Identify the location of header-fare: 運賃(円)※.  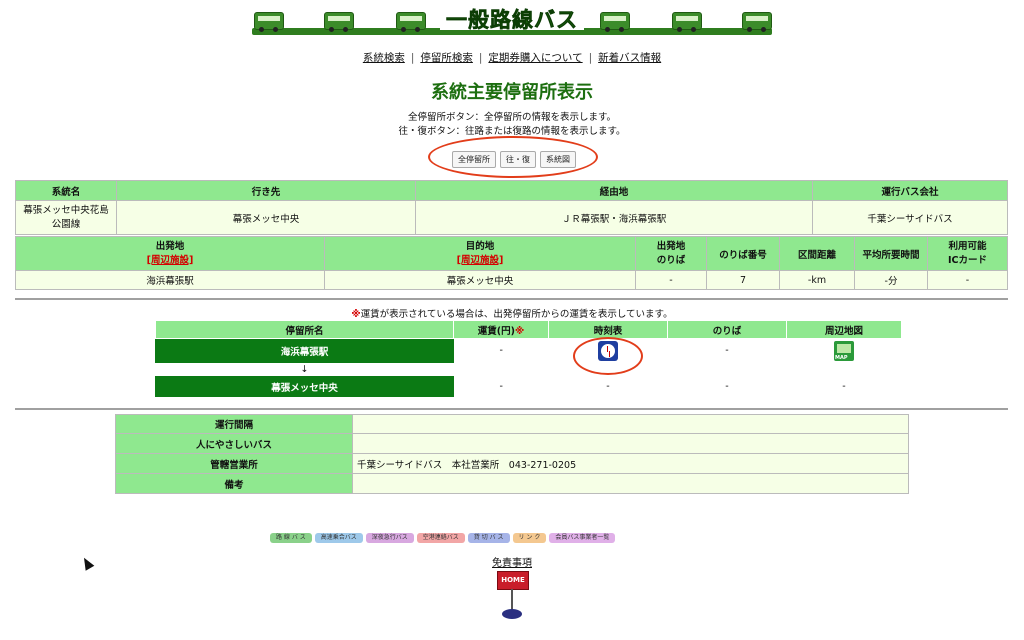
(501, 329).